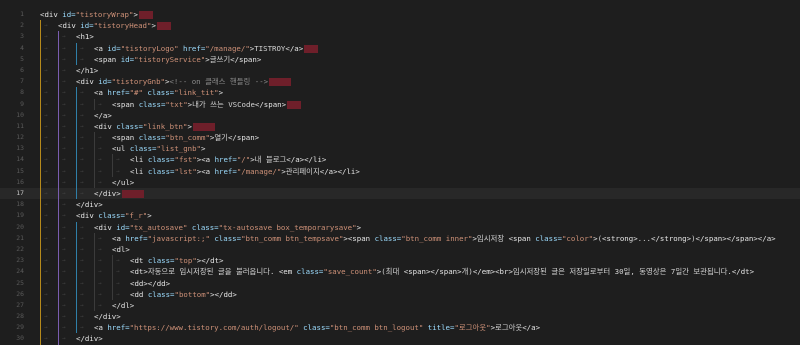 The width and height of the screenshot is (800, 345). Describe the element at coordinates (400, 249) in the screenshot. I see `code-line: 22 <dl>` at that location.